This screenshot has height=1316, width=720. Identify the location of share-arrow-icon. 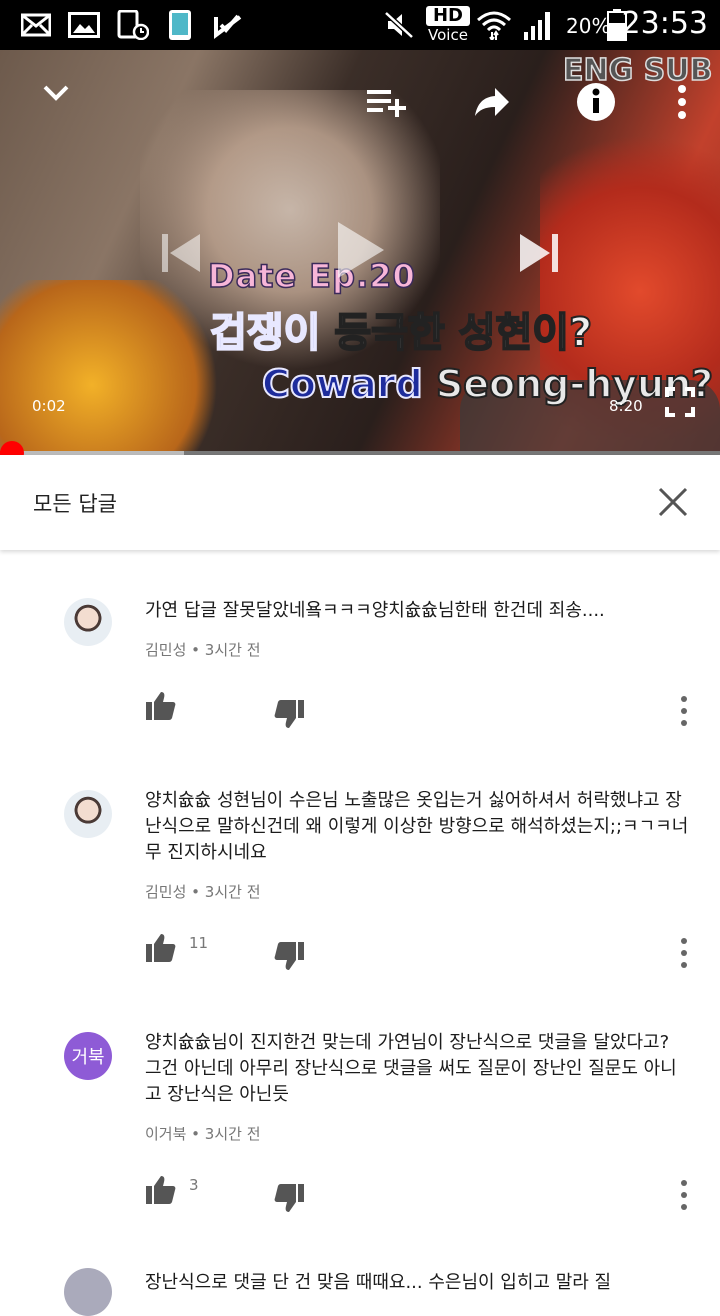
(492, 102).